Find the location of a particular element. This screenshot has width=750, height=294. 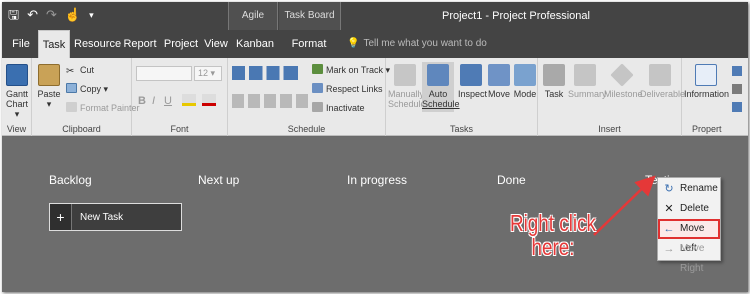

tell-me-text: Tell me what you want to do is located at coordinates (425, 43).